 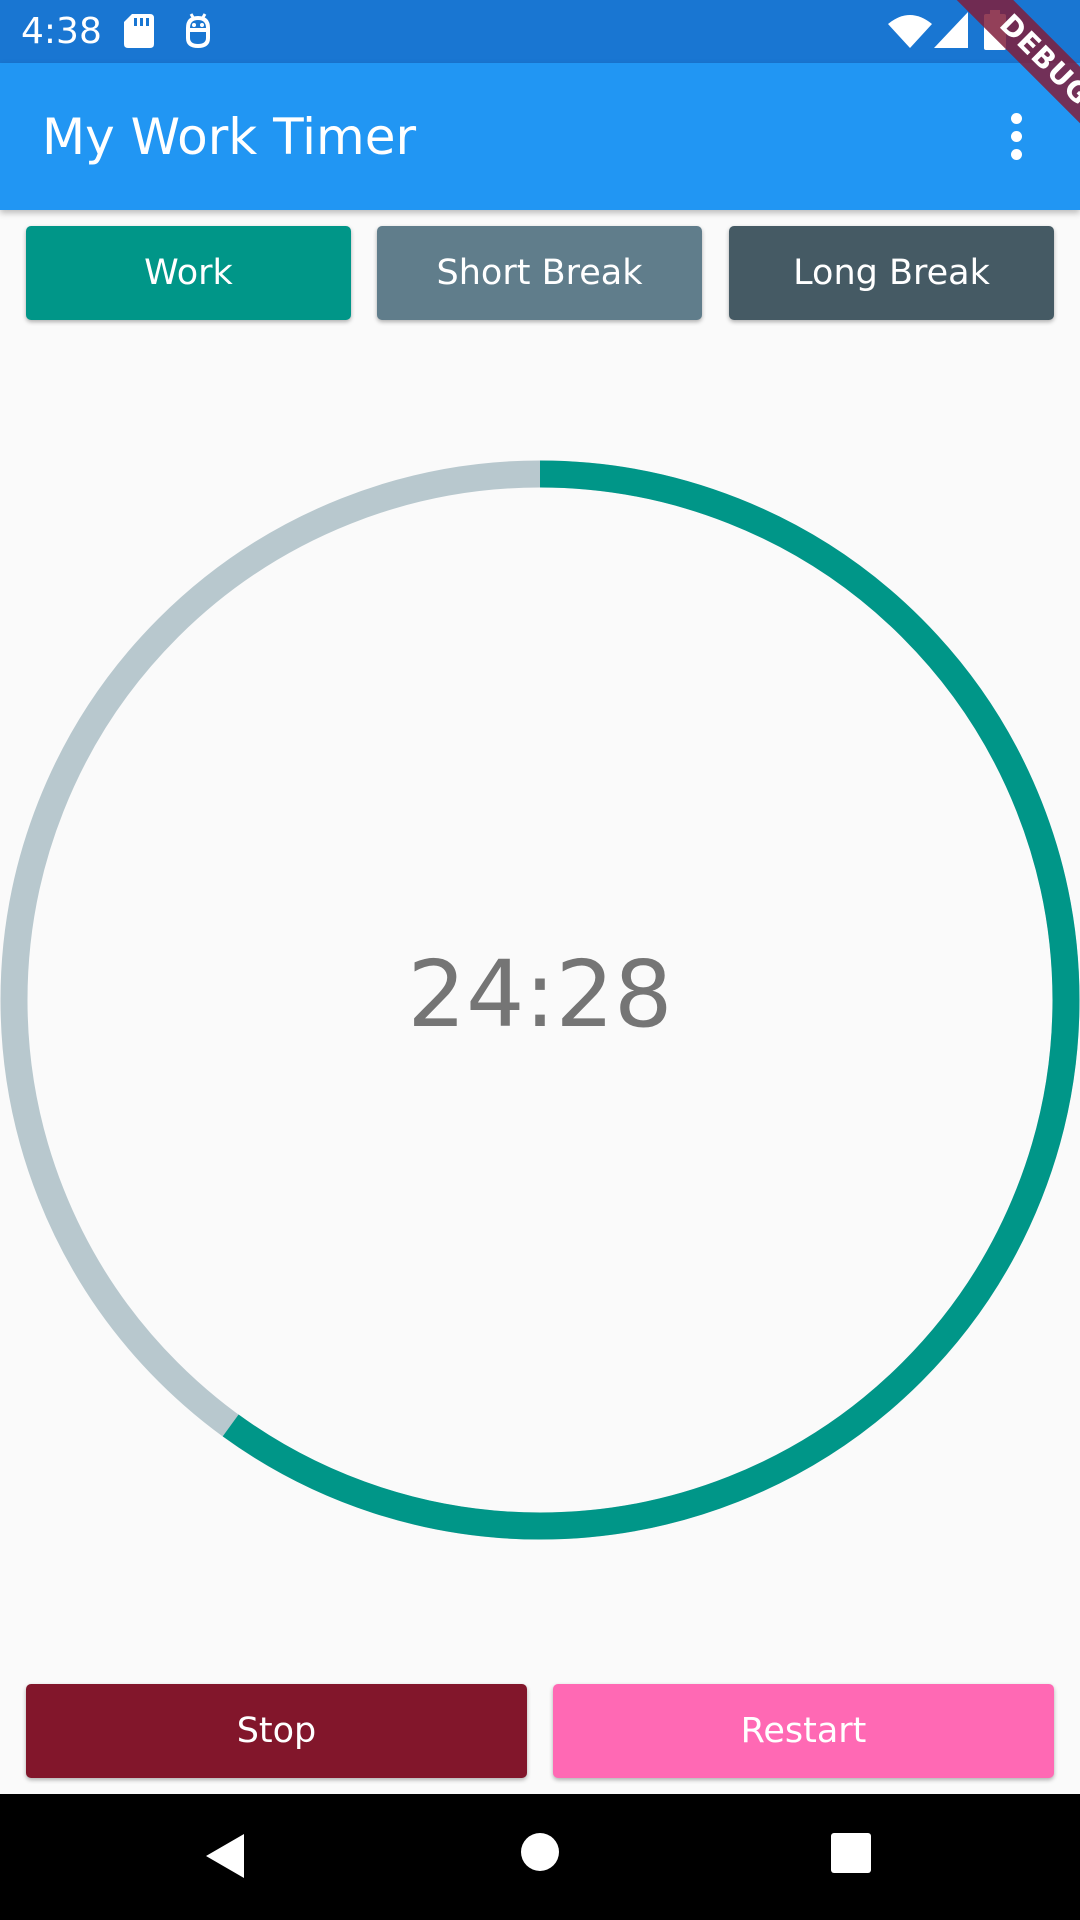 I want to click on more-vert-icon, so click(x=1016, y=137).